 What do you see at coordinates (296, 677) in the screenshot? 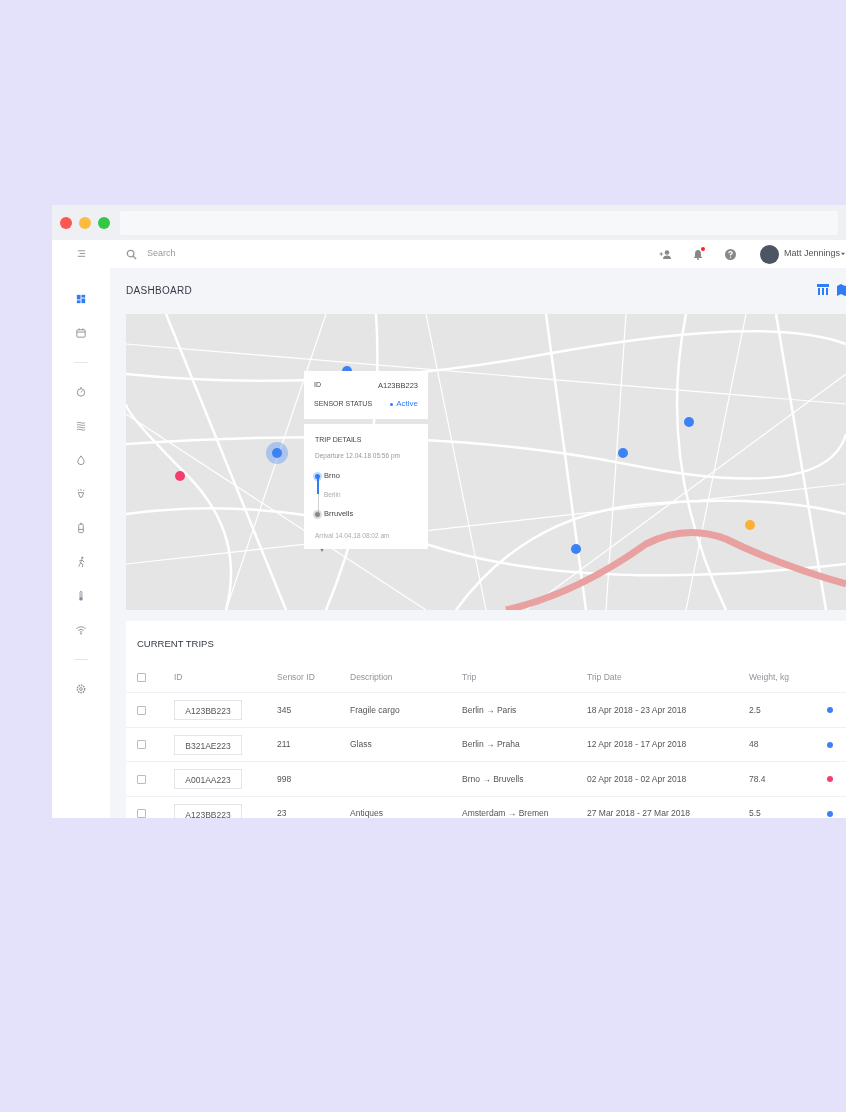
I see `column-header: Sensor ID` at bounding box center [296, 677].